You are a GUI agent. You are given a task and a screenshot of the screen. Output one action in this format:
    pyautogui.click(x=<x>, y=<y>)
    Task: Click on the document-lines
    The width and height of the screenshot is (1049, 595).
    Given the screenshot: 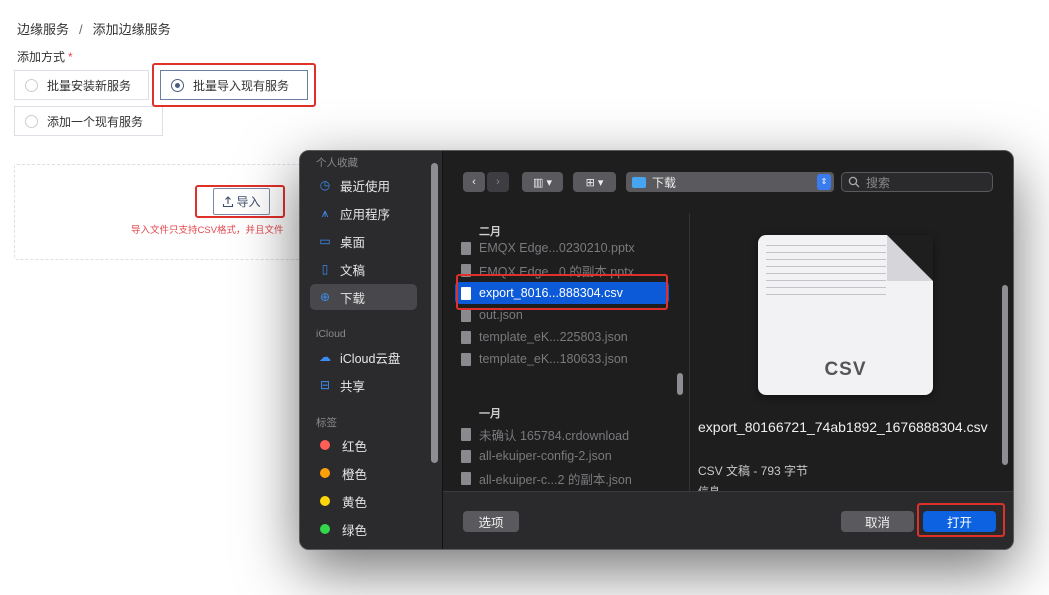 What is the action you would take?
    pyautogui.click(x=826, y=273)
    